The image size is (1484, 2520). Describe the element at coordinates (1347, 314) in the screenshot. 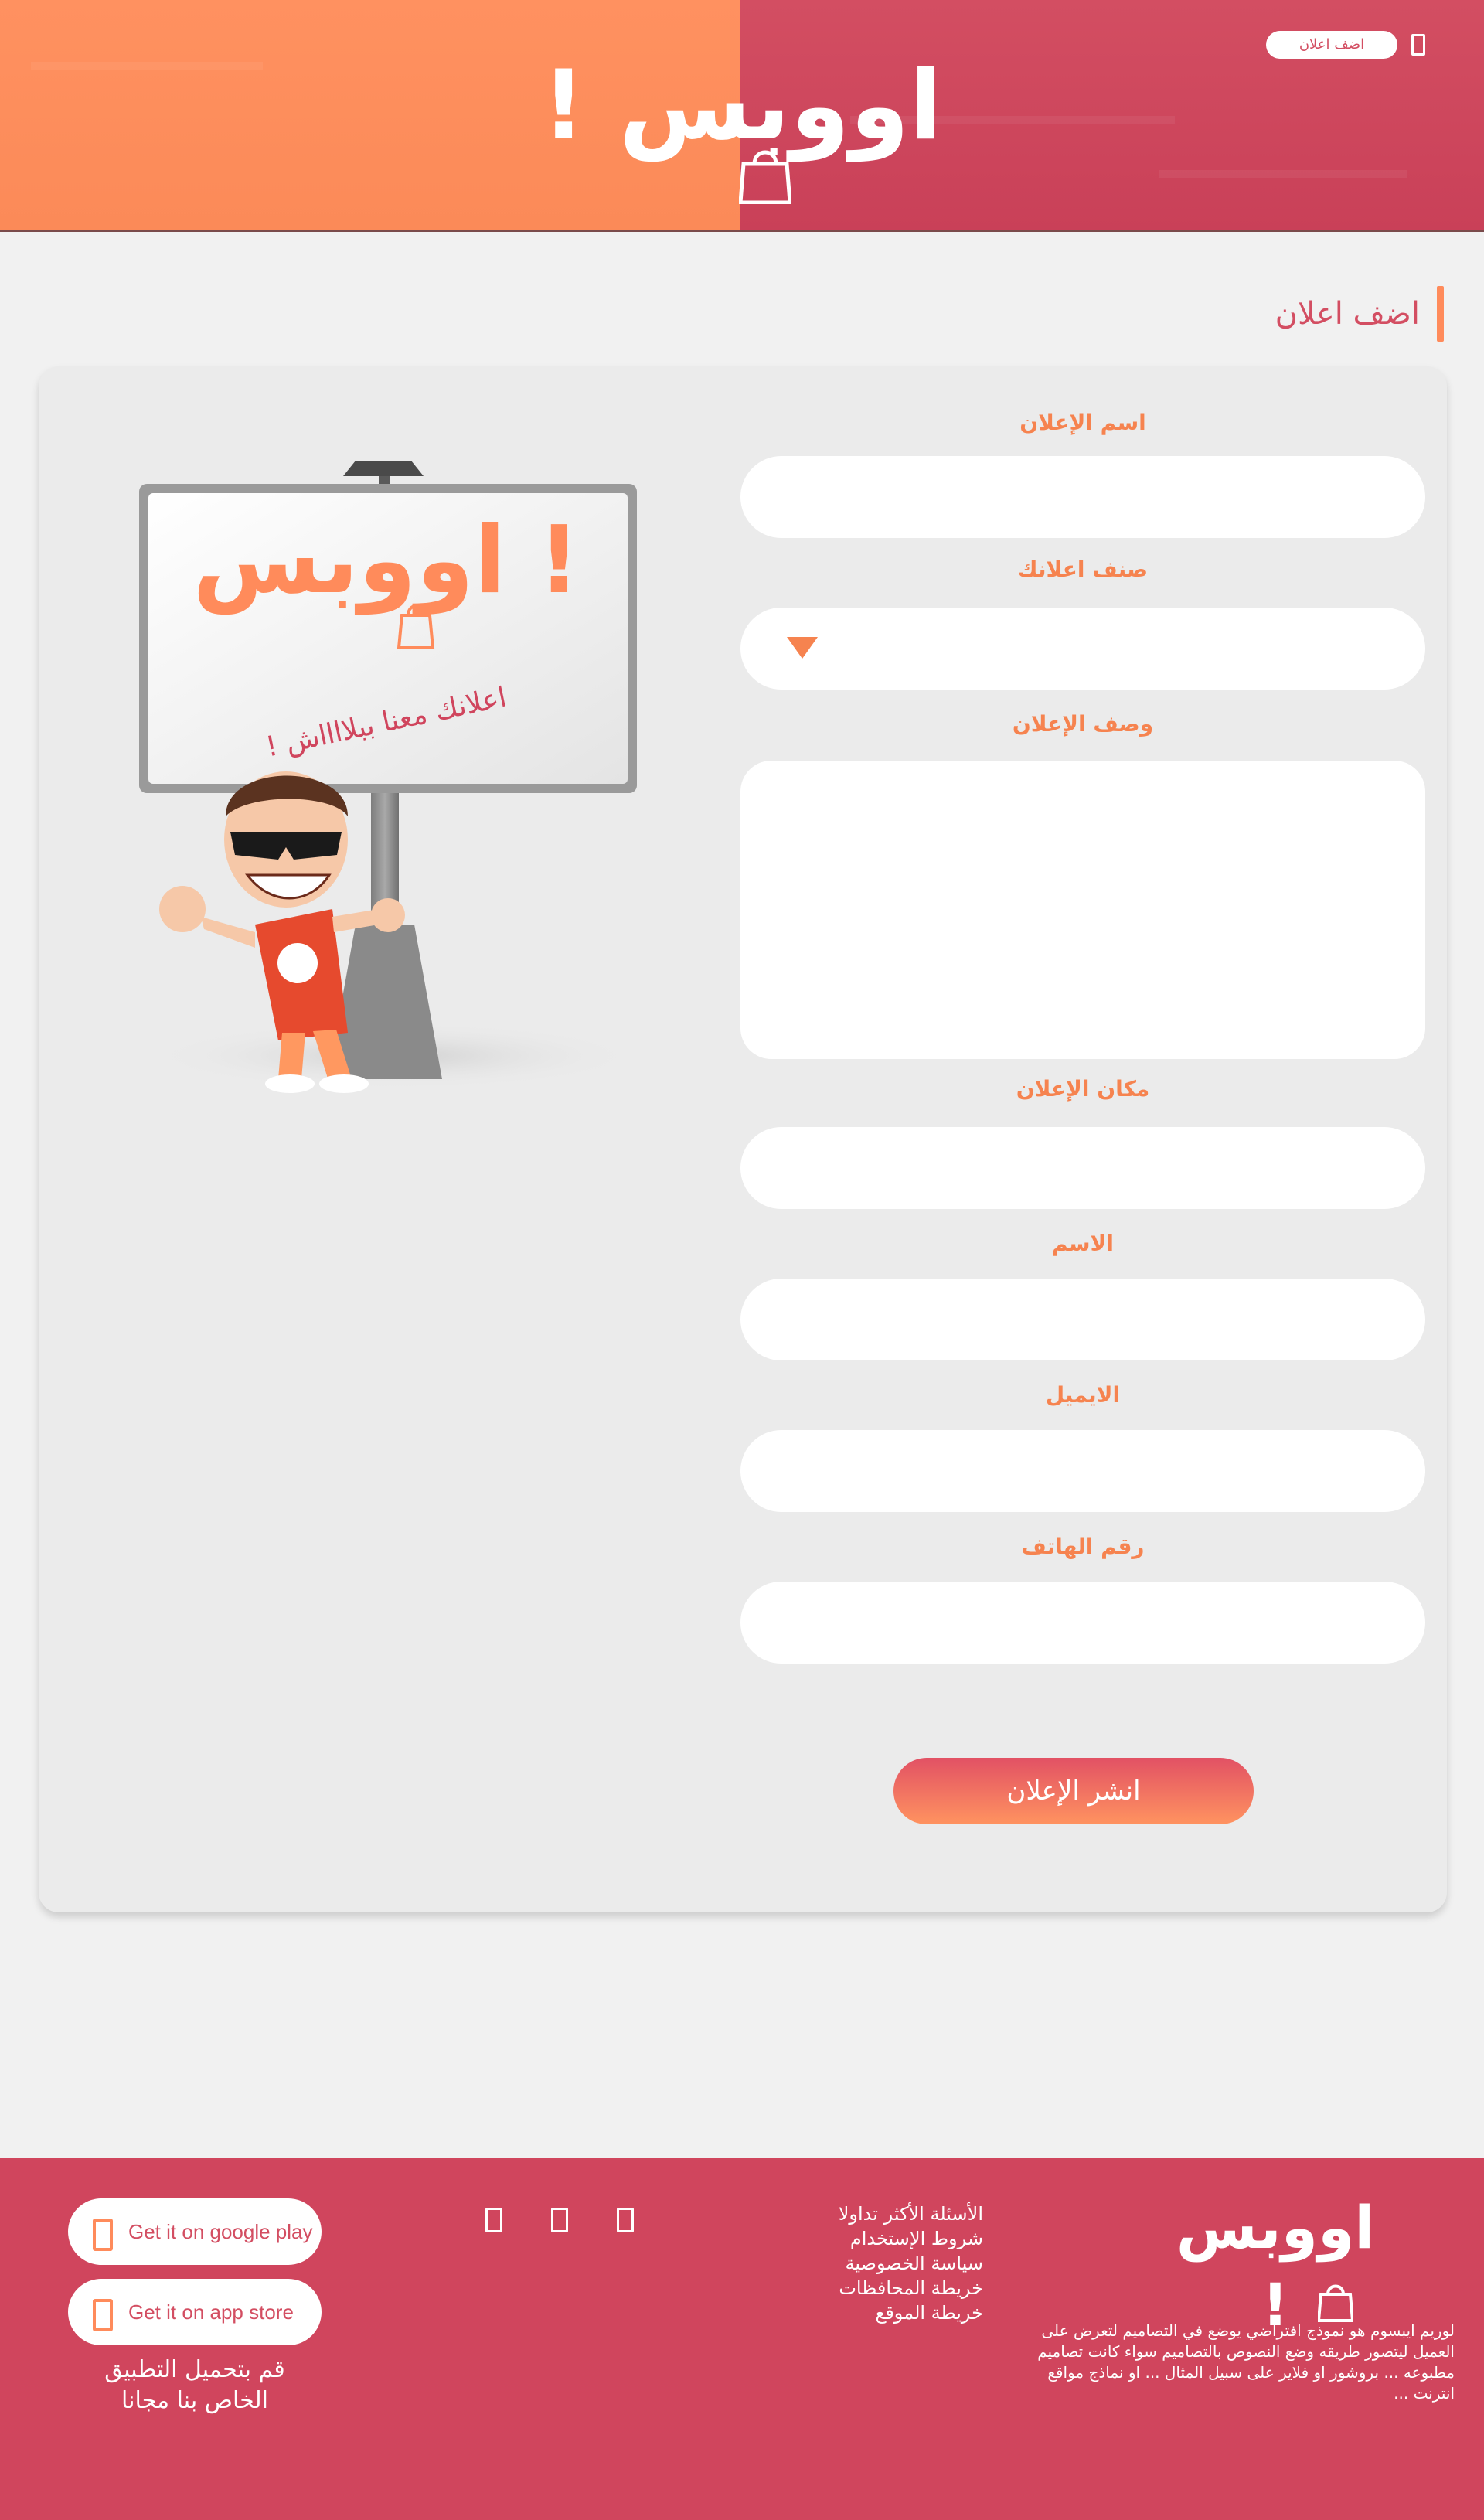

I see `page-title: اضف اعلان` at that location.